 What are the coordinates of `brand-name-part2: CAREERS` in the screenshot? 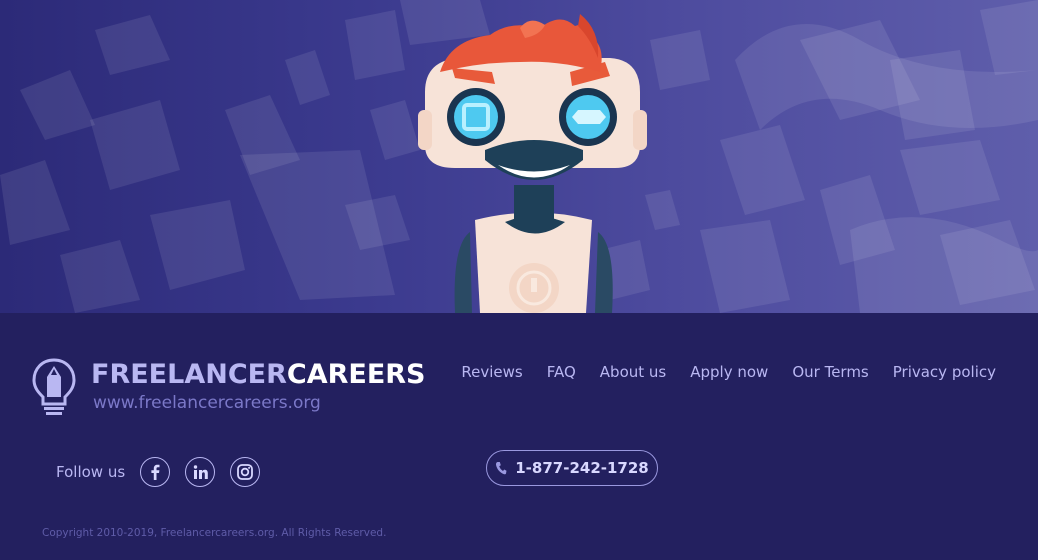 It's located at (356, 374).